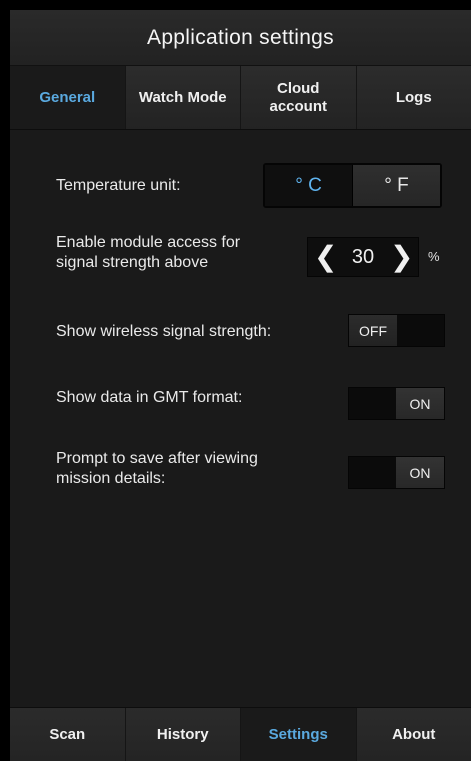 The width and height of the screenshot is (471, 761). What do you see at coordinates (401, 257) in the screenshot?
I see `chevron-right-icon: ❯` at bounding box center [401, 257].